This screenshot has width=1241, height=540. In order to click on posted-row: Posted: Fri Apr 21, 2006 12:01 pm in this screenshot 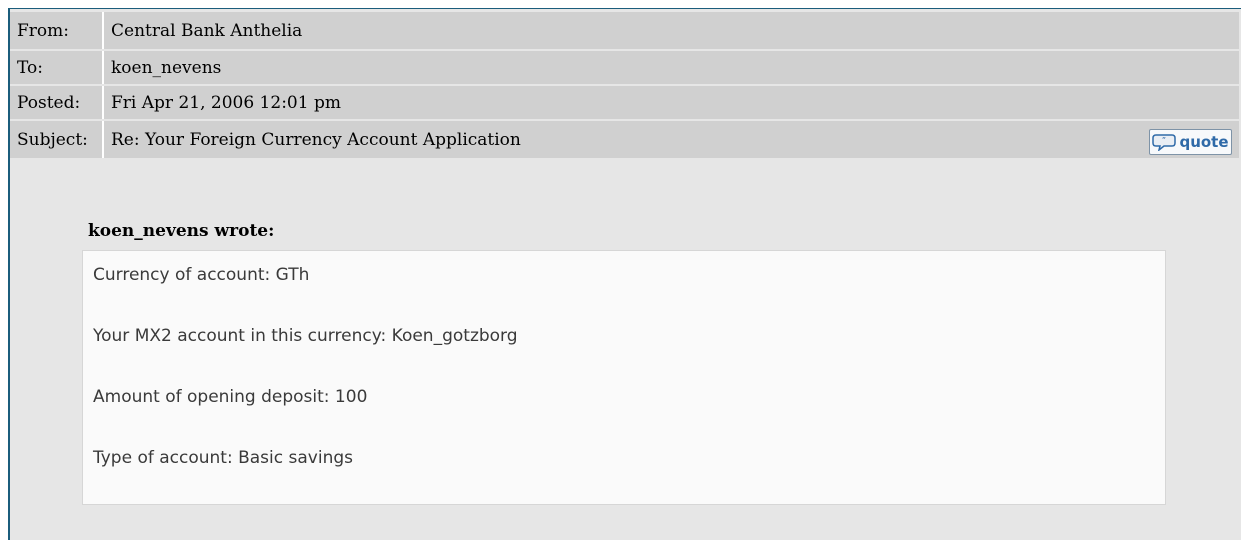, I will do `click(624, 102)`.